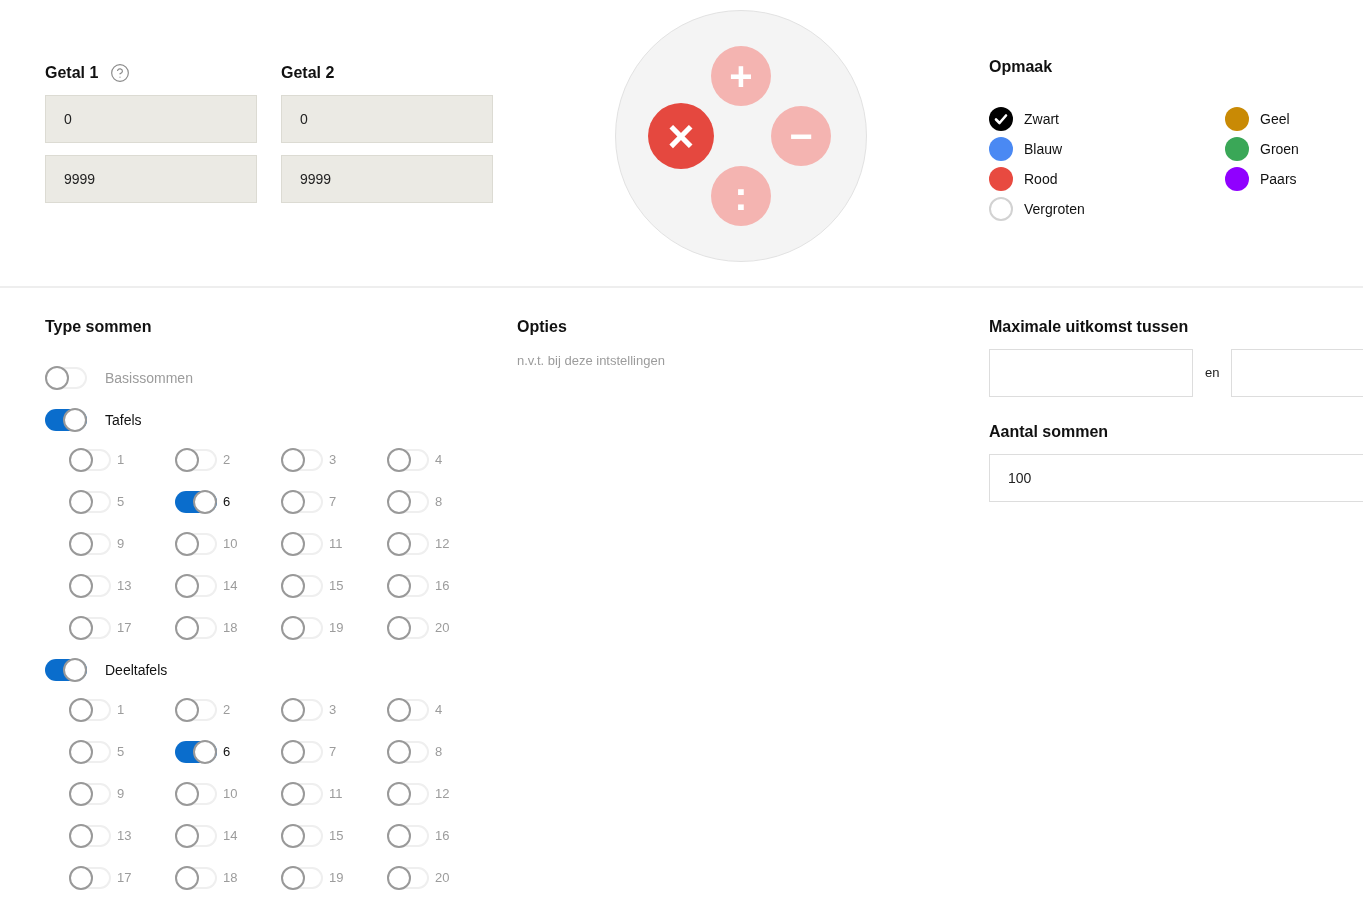 The image size is (1363, 905). I want to click on option-label: Rood, so click(1041, 179).